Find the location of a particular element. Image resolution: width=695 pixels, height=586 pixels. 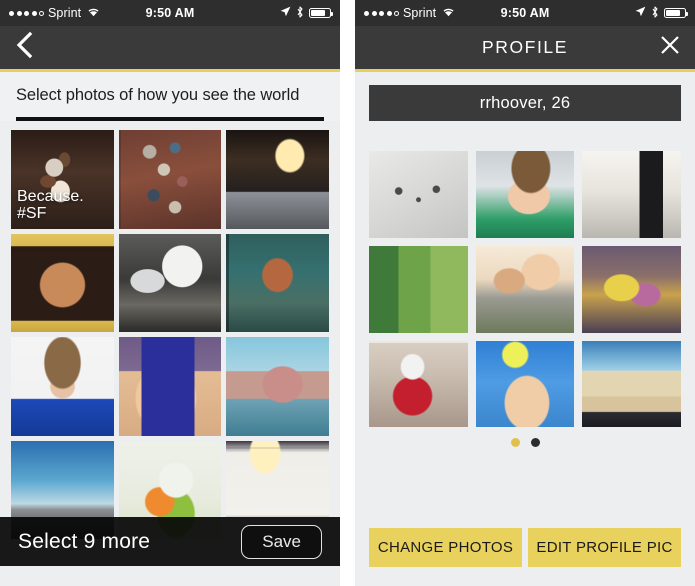

status-bar-left: Sprint 9:50 AM is located at coordinates (170, 13).